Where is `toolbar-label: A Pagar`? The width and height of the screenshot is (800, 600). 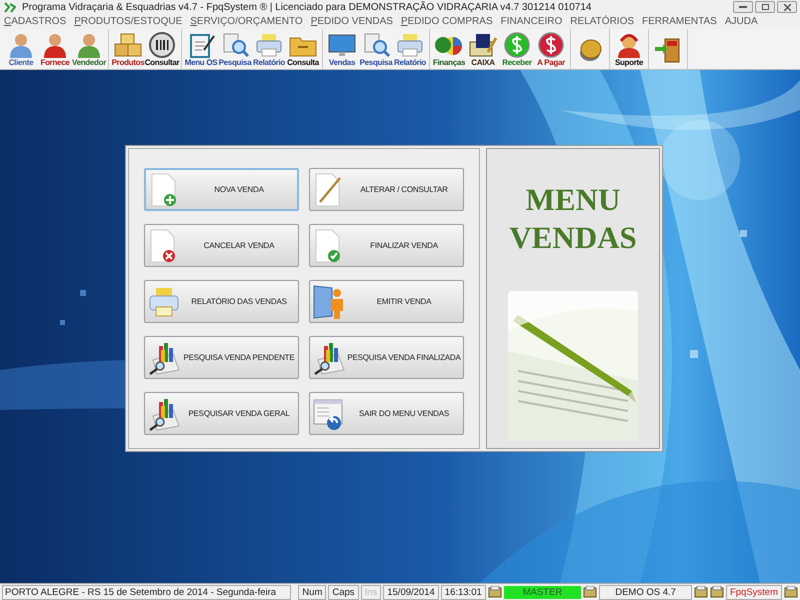
toolbar-label: A Pagar is located at coordinates (551, 63).